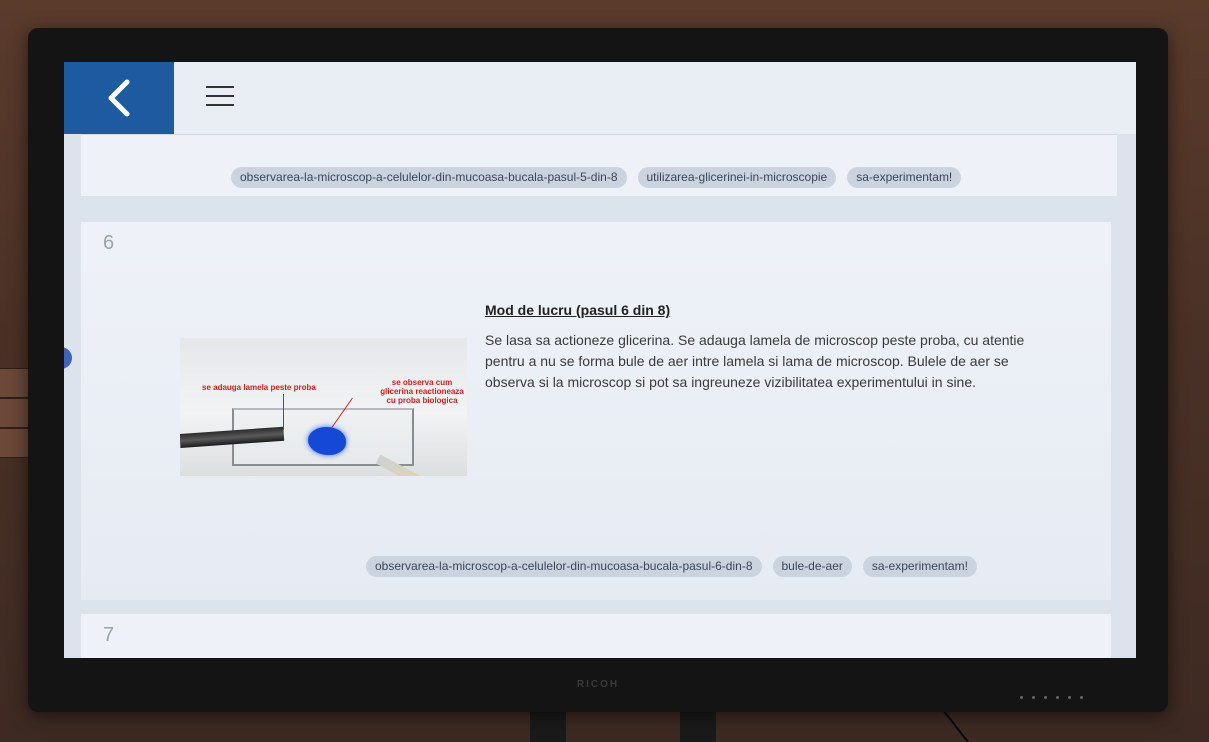  Describe the element at coordinates (578, 310) in the screenshot. I see `step-title: Mod de lucru (pasul 6 din 8)` at that location.